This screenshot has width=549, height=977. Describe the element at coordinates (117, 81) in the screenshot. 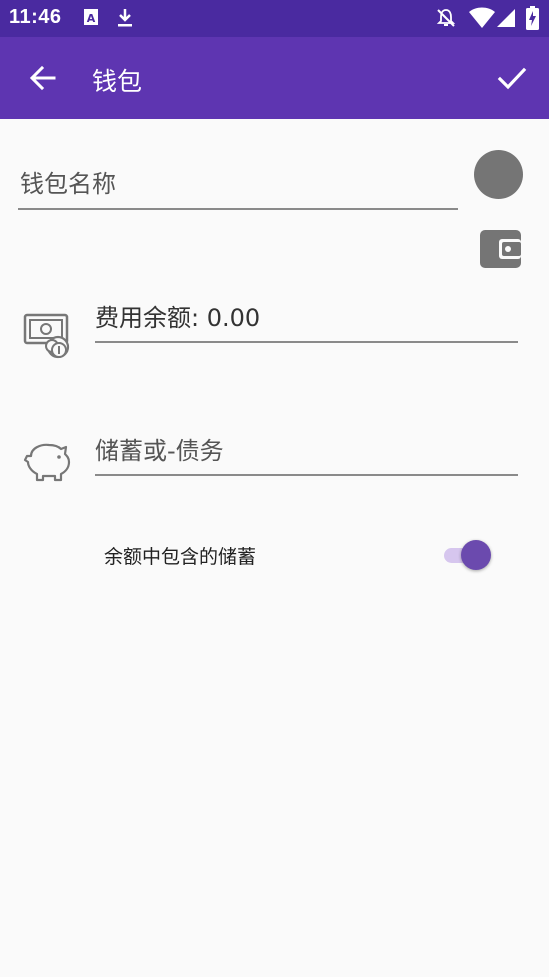

I see `page-title: 钱包` at that location.